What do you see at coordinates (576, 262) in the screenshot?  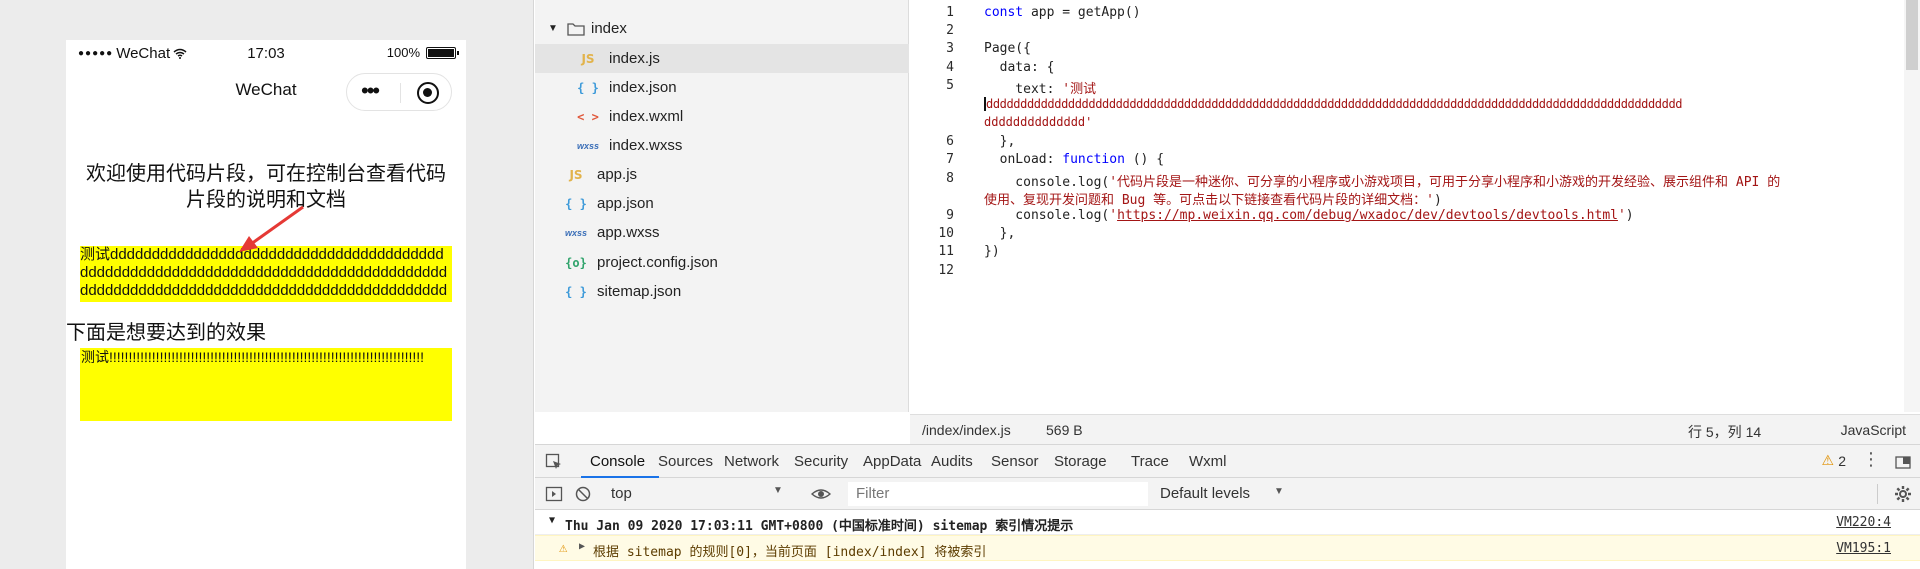 I see `cfg-file-icon: {o}` at bounding box center [576, 262].